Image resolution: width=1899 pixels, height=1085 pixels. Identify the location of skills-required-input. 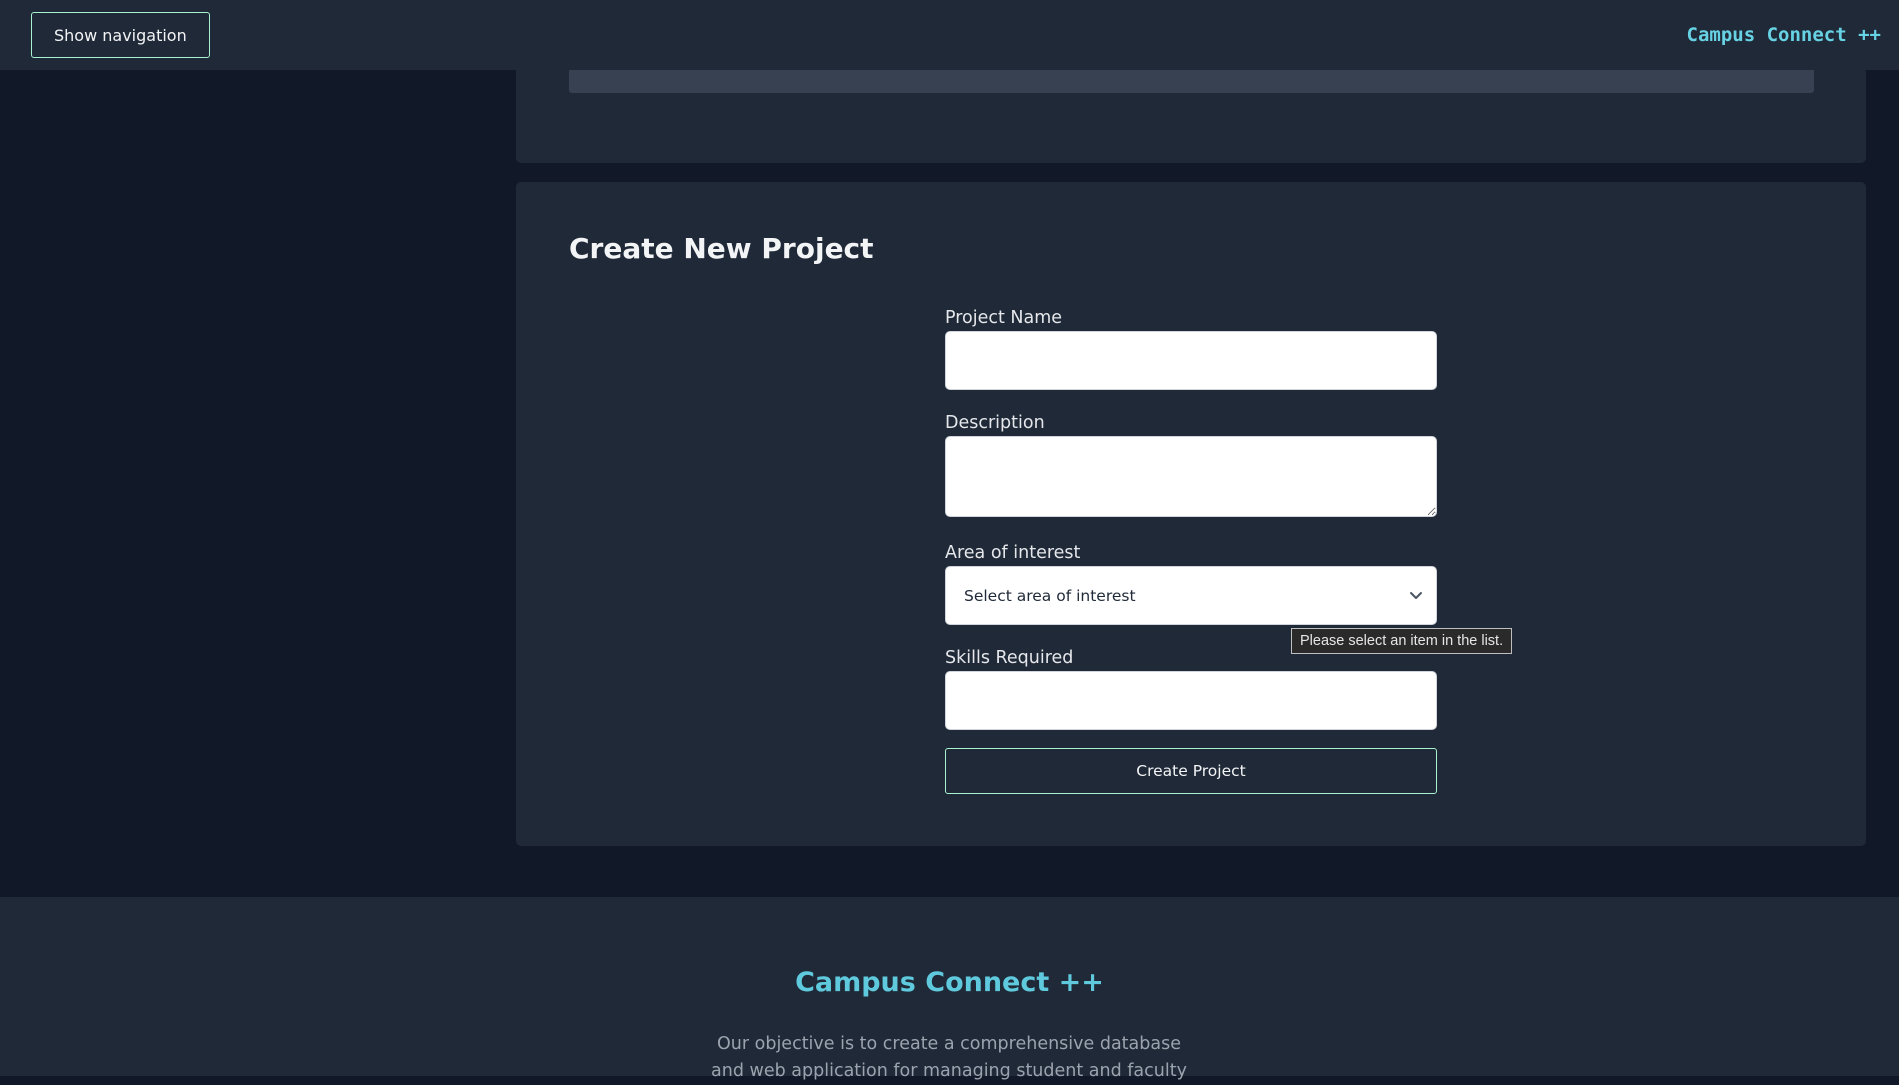
(1191, 700).